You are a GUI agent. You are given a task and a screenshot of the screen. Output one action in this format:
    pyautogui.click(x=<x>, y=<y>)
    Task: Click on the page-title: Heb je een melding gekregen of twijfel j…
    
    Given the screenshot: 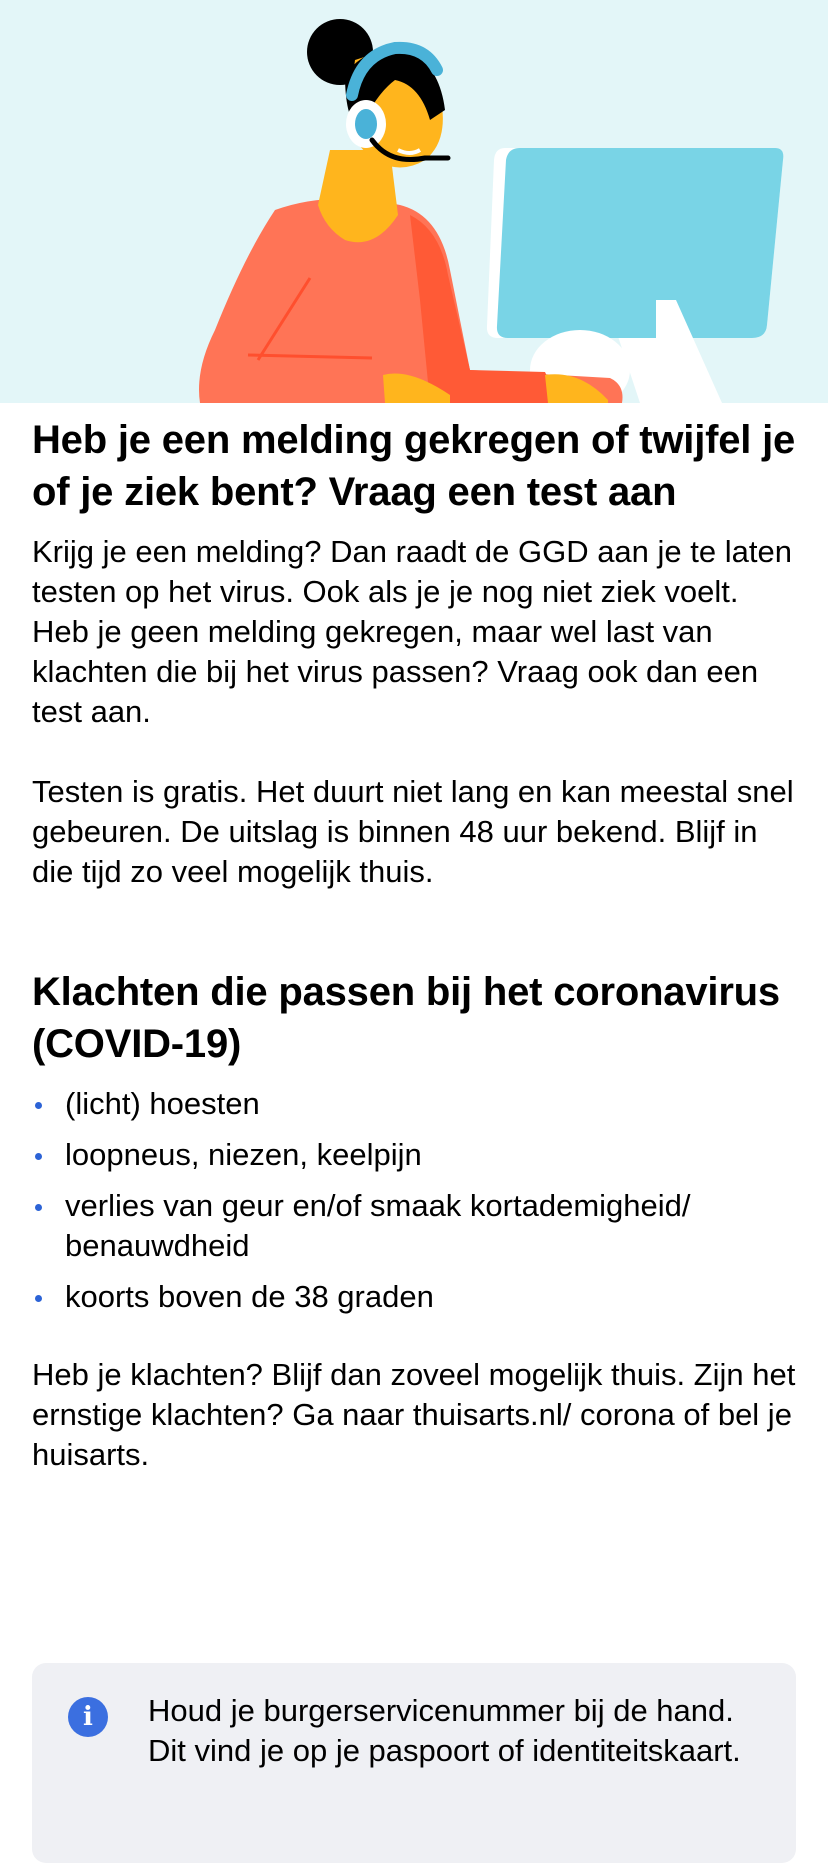 What is the action you would take?
    pyautogui.click(x=414, y=466)
    